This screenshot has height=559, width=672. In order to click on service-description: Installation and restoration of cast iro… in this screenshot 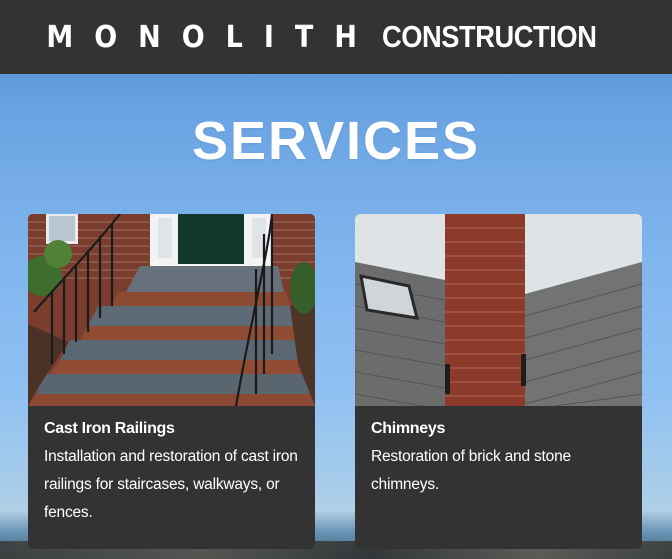, I will do `click(171, 484)`.